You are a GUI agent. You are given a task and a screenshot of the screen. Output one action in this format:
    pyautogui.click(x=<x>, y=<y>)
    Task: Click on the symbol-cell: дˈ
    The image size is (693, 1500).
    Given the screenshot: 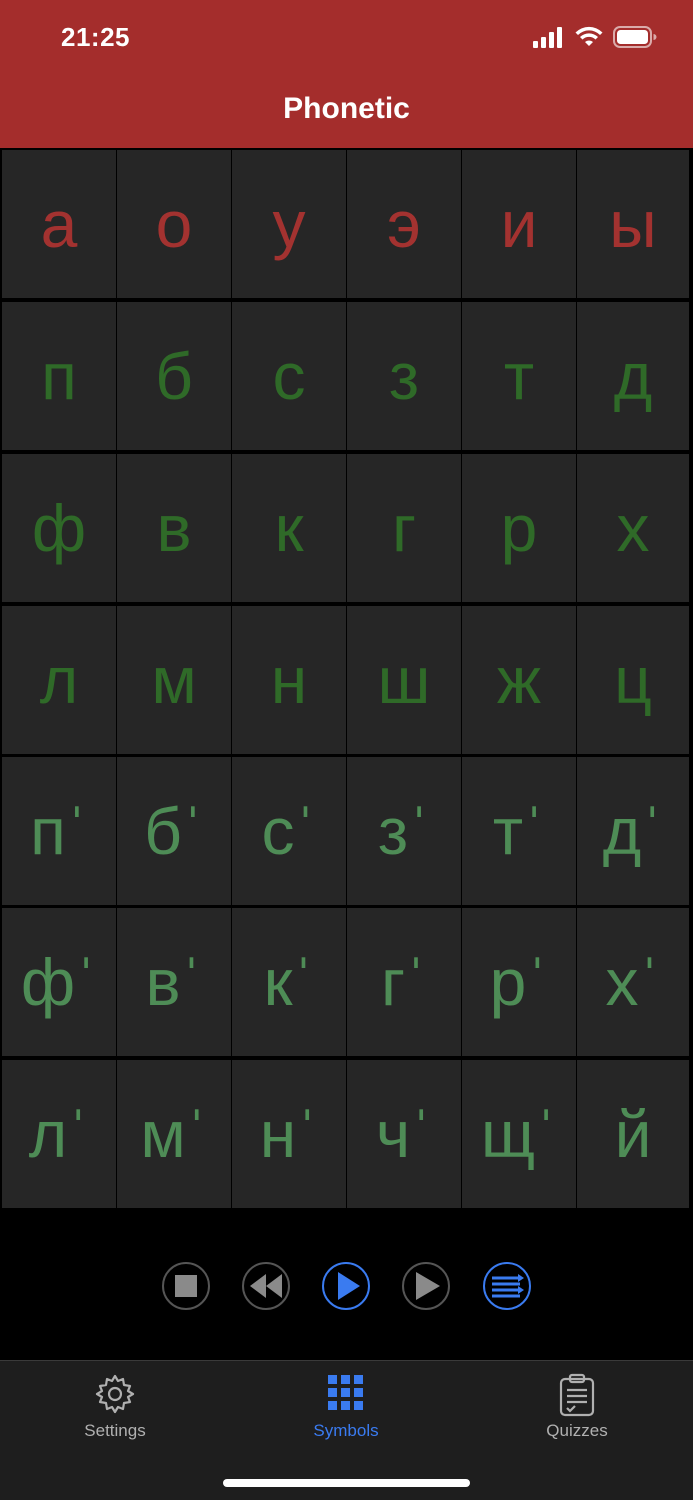 What is the action you would take?
    pyautogui.click(x=633, y=831)
    